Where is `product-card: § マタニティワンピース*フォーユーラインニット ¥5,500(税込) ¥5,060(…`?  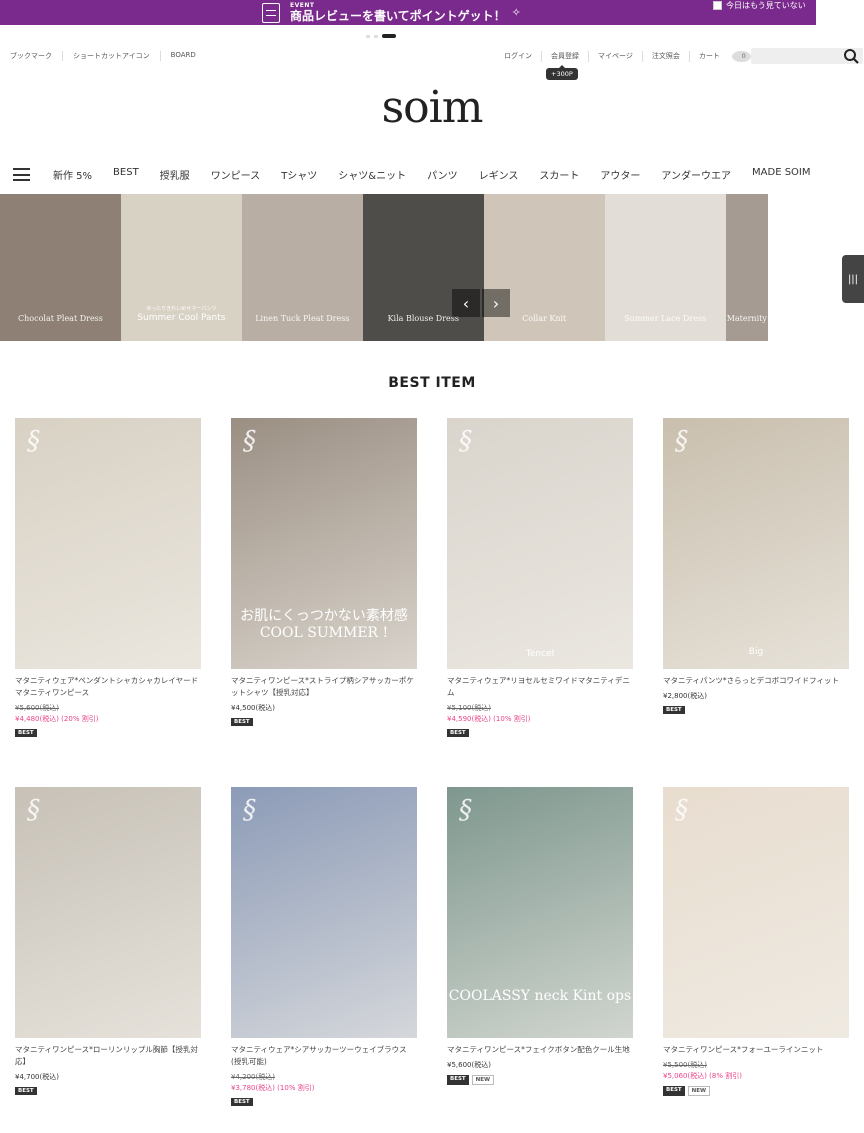 product-card: § マタニティワンピース*フォーユーラインニット ¥5,500(税込) ¥5,060(… is located at coordinates (756, 941).